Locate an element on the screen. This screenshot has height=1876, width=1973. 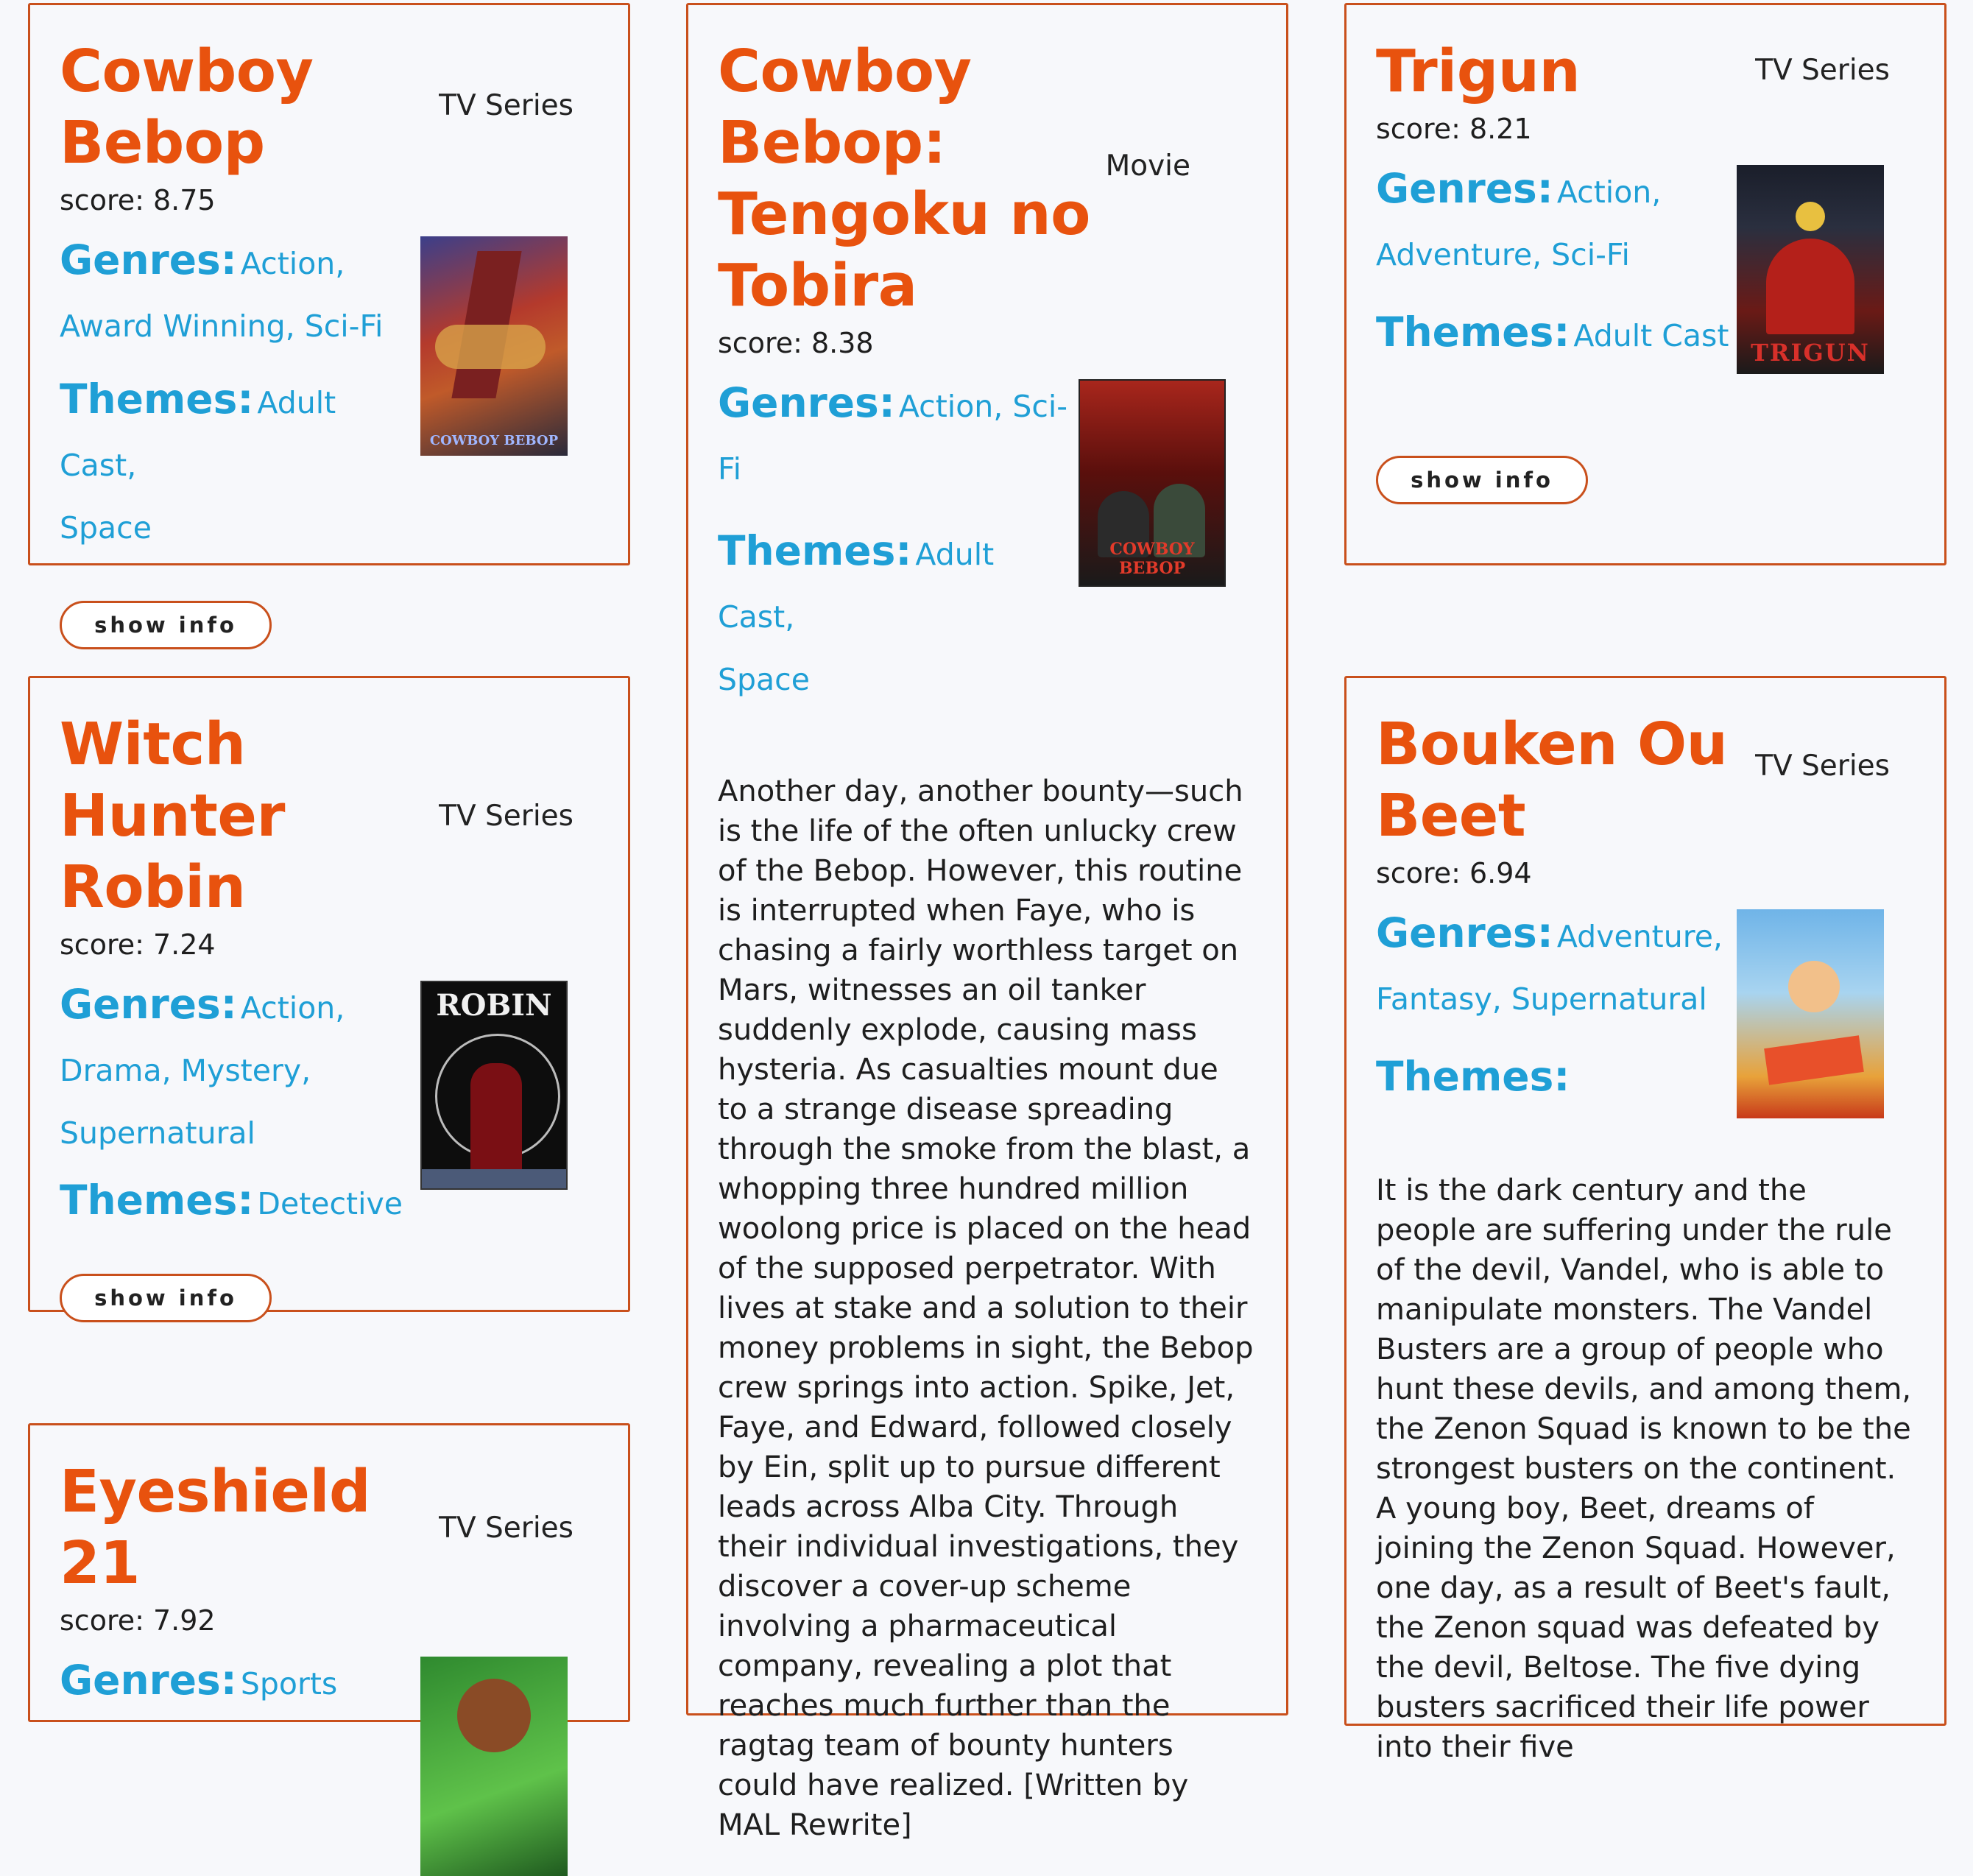
genres-value: Sports is located at coordinates (289, 1684).